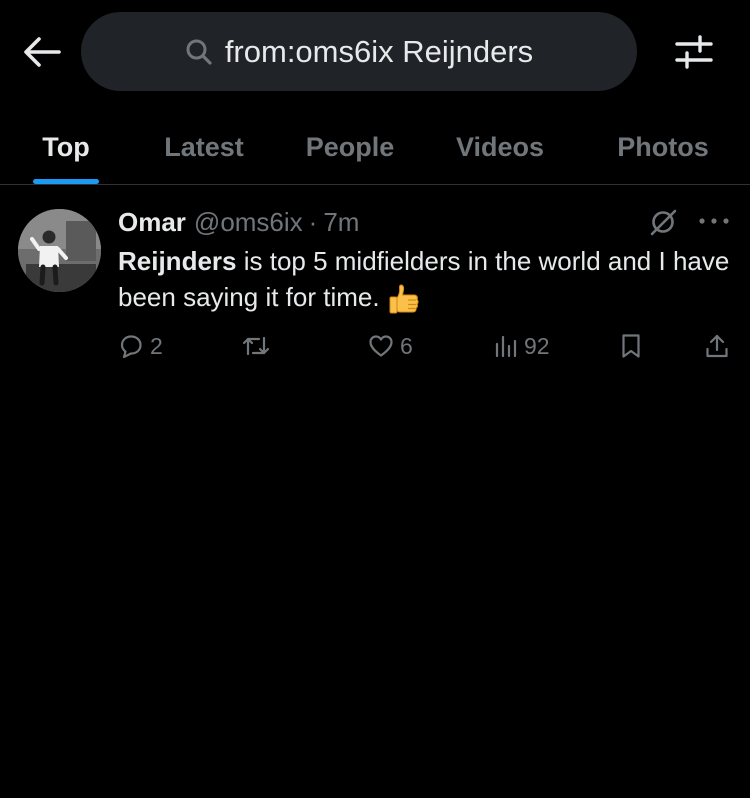  I want to click on tab-label: Latest, so click(204, 146).